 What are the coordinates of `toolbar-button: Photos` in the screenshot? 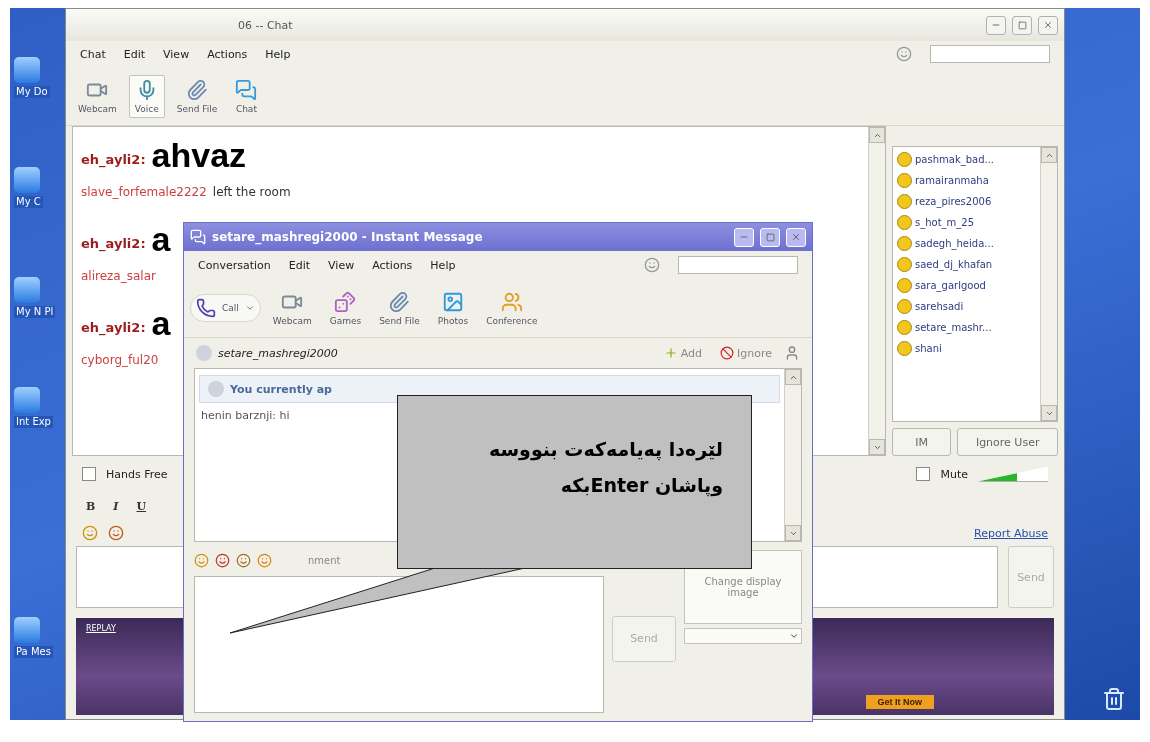 It's located at (453, 308).